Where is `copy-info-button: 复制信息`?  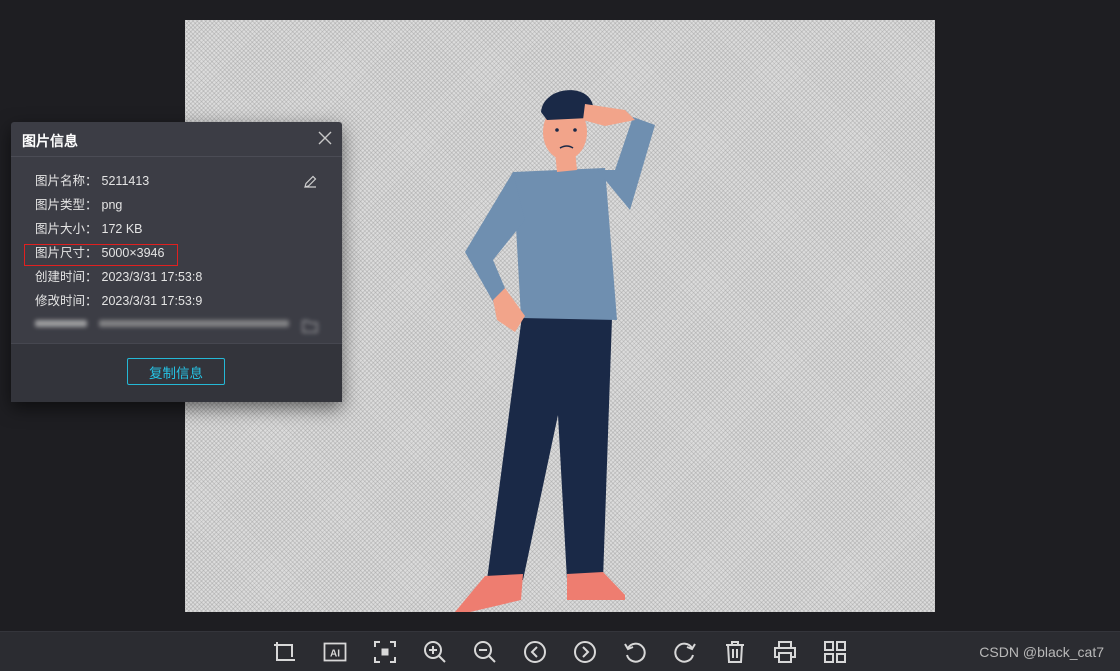 copy-info-button: 复制信息 is located at coordinates (176, 371).